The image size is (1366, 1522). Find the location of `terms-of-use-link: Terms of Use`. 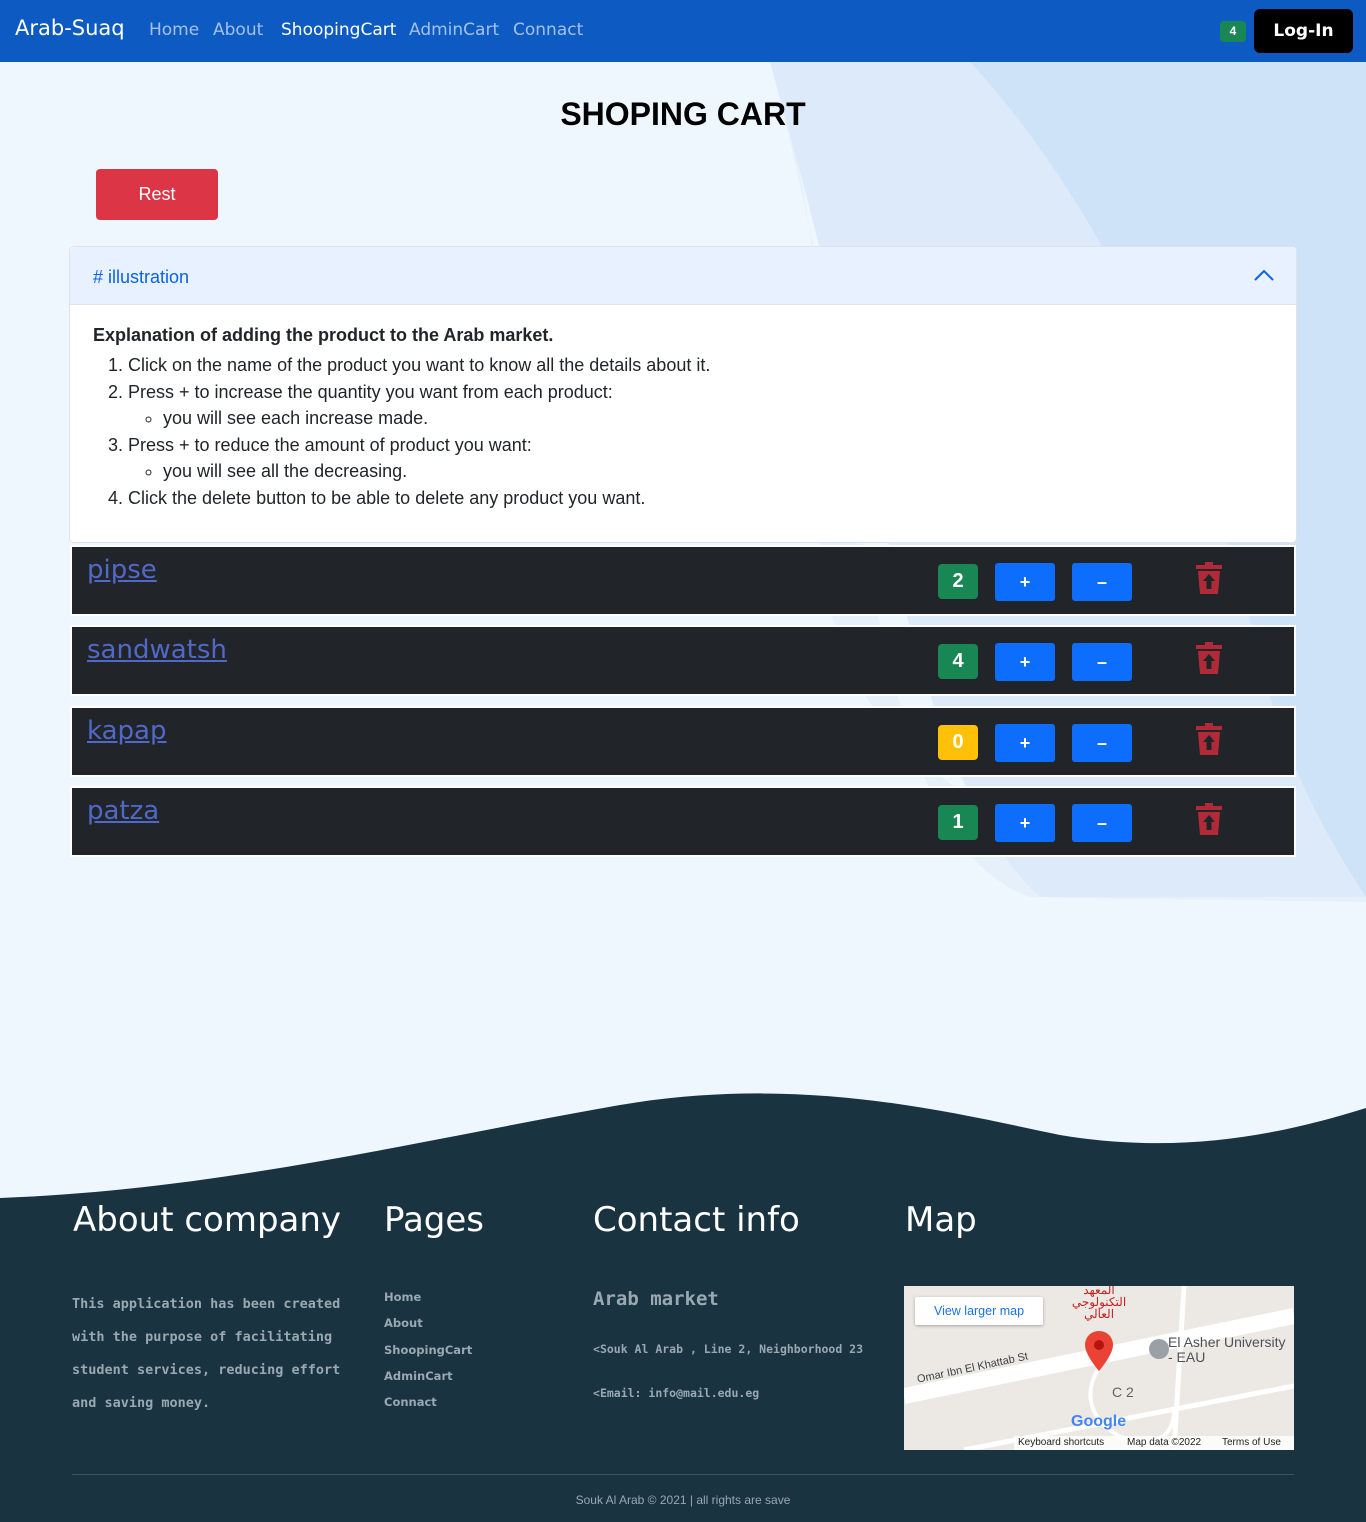

terms-of-use-link: Terms of Use is located at coordinates (1251, 1442).